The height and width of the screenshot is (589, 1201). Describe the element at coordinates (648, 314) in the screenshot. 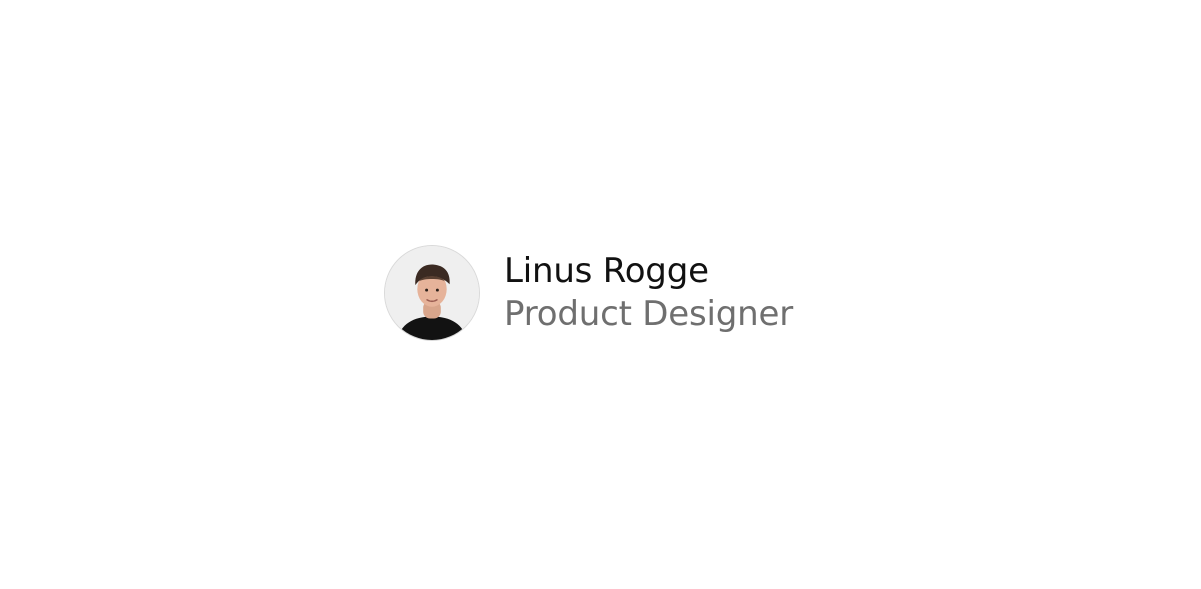

I see `profile-role: Product Designer` at that location.